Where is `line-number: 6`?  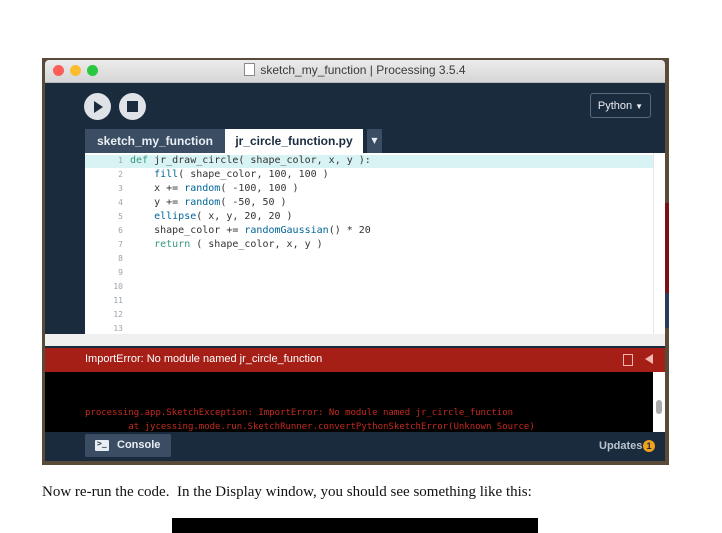
line-number: 6 is located at coordinates (120, 230).